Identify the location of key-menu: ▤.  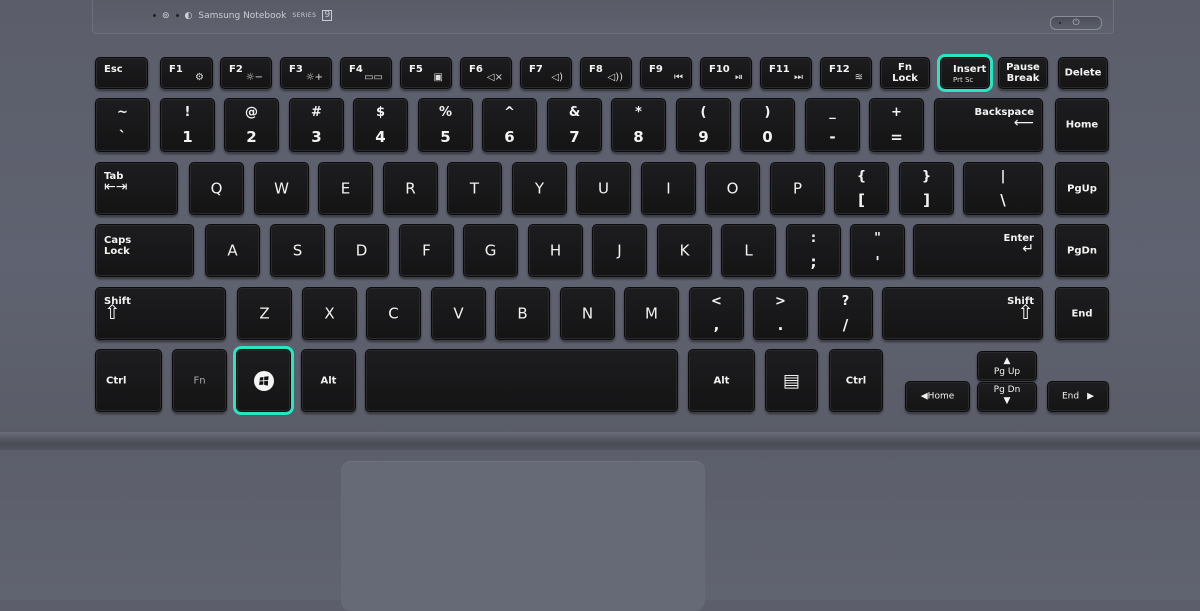
(791, 380).